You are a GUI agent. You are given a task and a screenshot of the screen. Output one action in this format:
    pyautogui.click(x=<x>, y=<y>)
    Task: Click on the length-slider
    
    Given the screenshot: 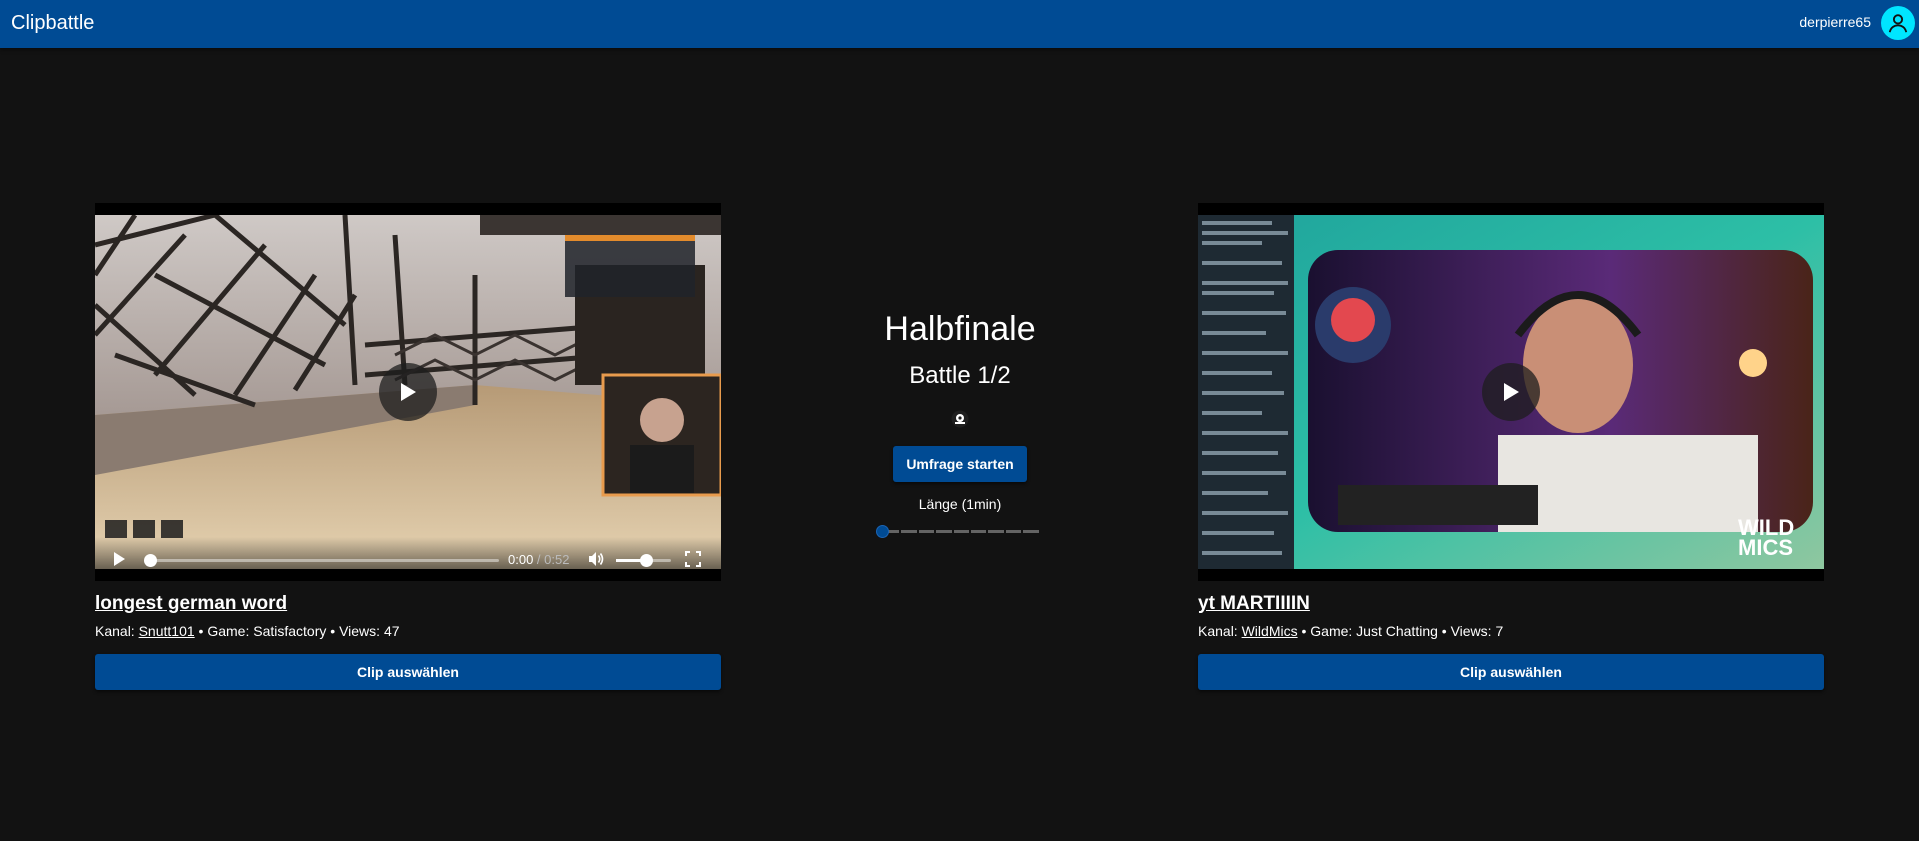 What is the action you would take?
    pyautogui.click(x=957, y=531)
    